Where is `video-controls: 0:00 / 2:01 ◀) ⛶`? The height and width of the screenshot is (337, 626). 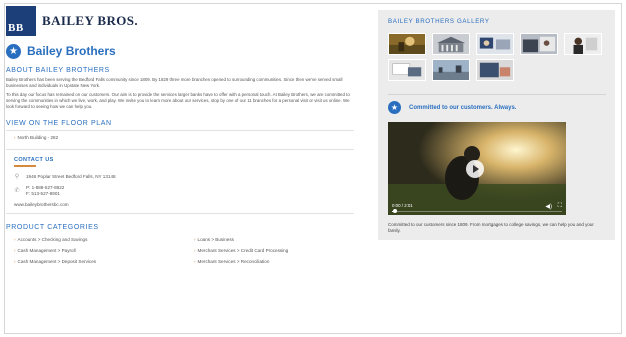 video-controls: 0:00 / 2:01 ◀) ⛶ is located at coordinates (477, 208).